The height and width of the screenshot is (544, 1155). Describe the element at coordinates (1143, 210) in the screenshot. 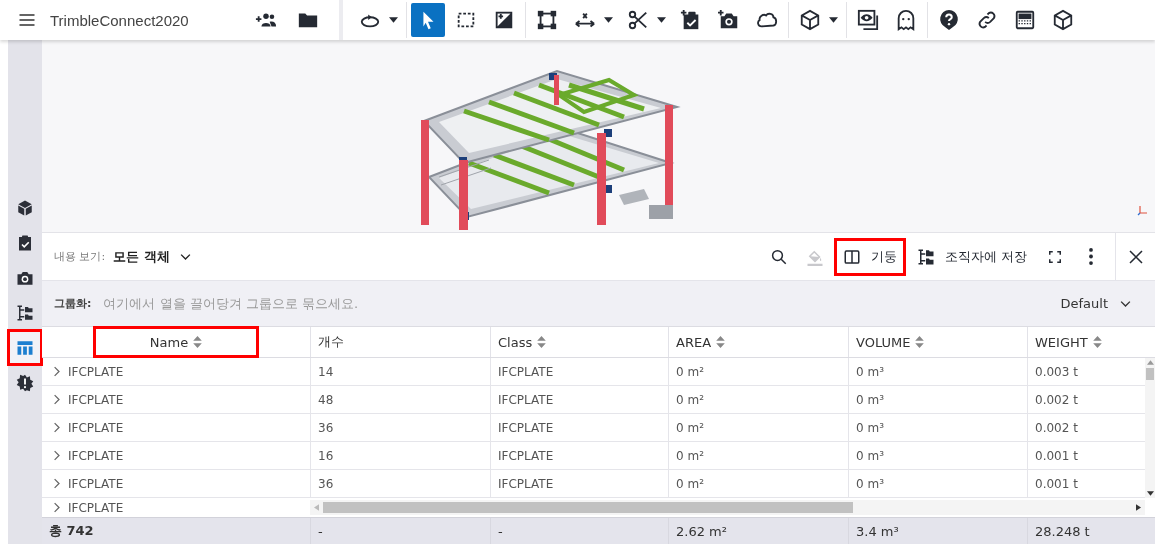

I see `axis-icon` at that location.